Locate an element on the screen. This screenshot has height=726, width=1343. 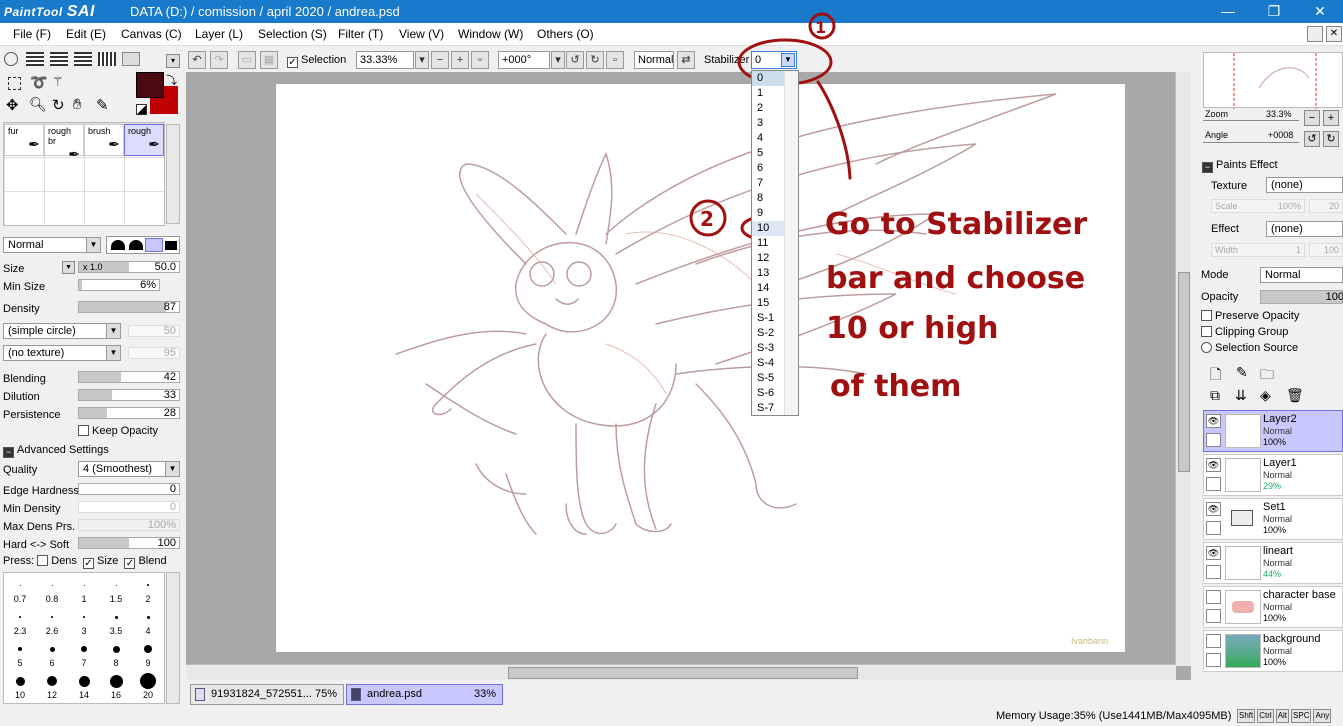
nav-zoom-slider is located at coordinates (1251, 122).